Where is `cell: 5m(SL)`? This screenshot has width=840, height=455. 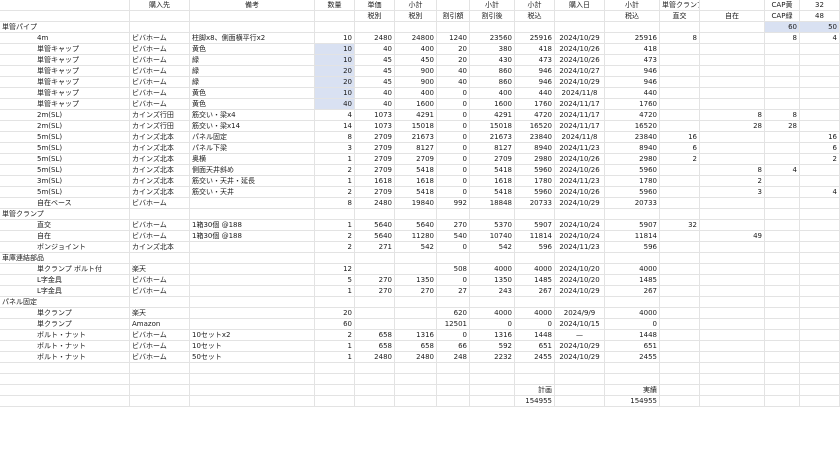 cell: 5m(SL) is located at coordinates (65, 159).